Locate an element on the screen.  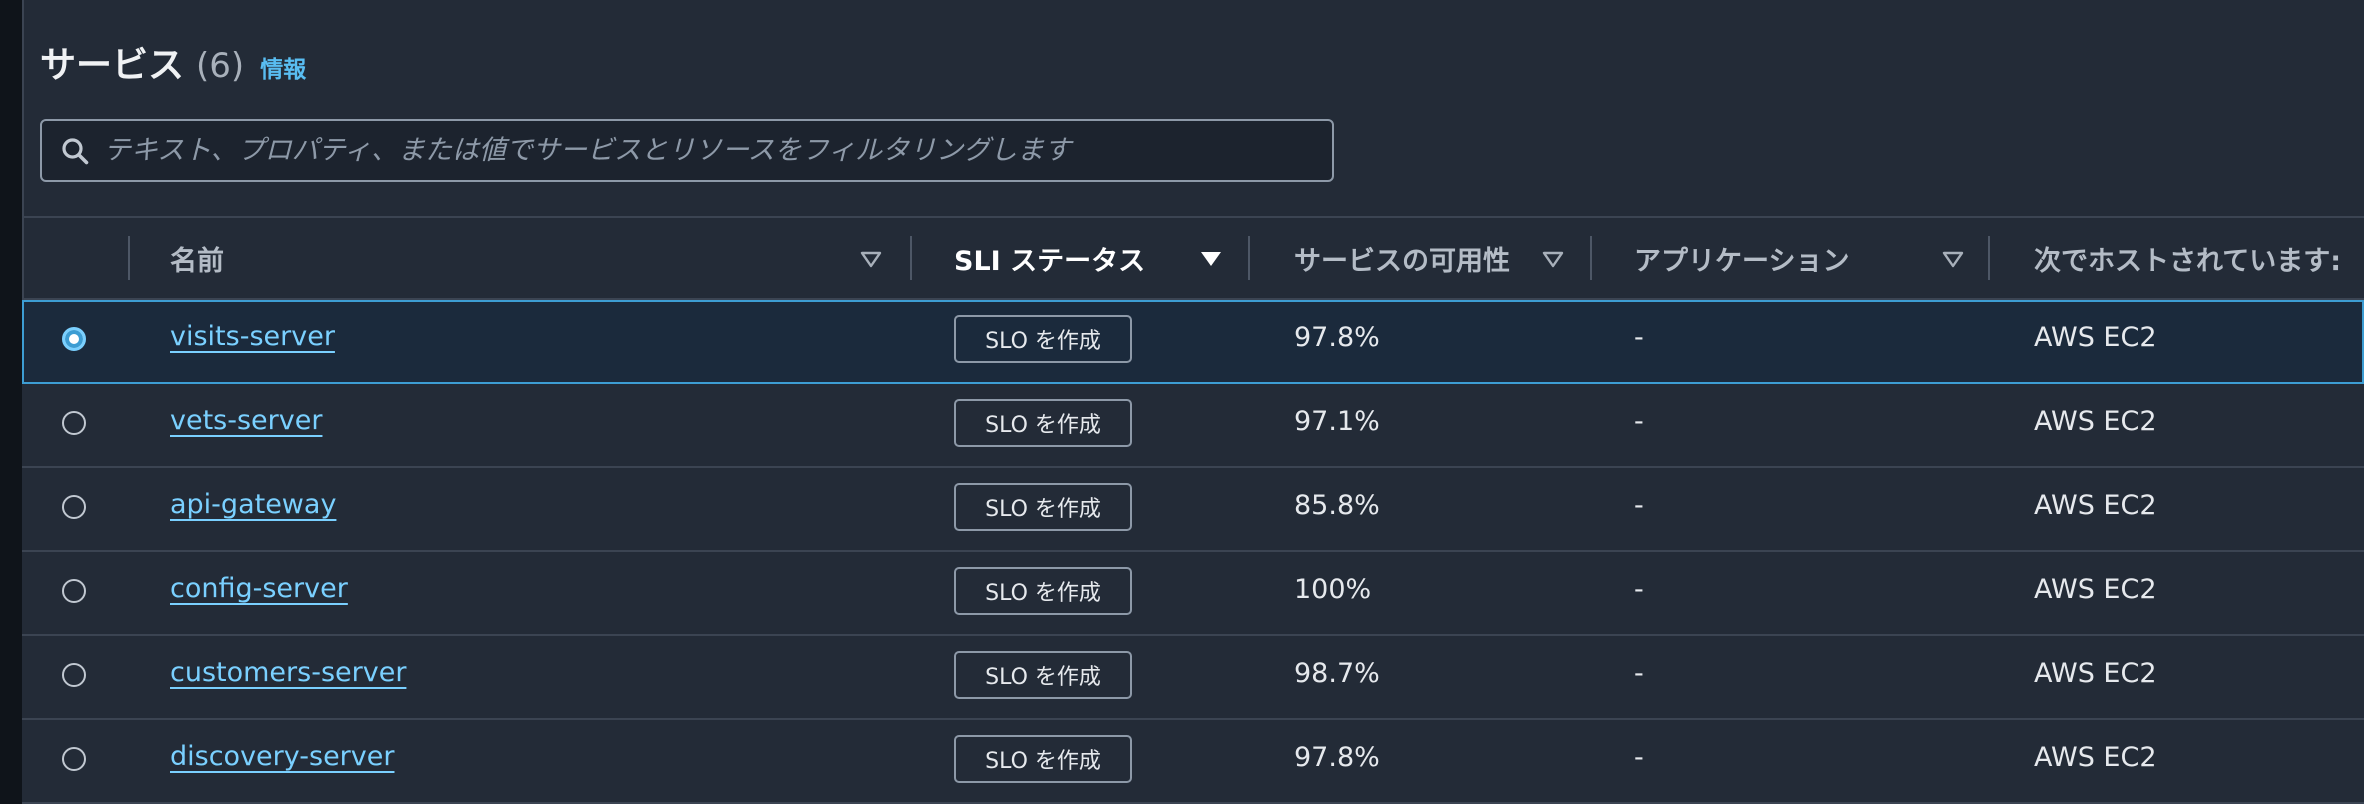
search-icon is located at coordinates (75, 151).